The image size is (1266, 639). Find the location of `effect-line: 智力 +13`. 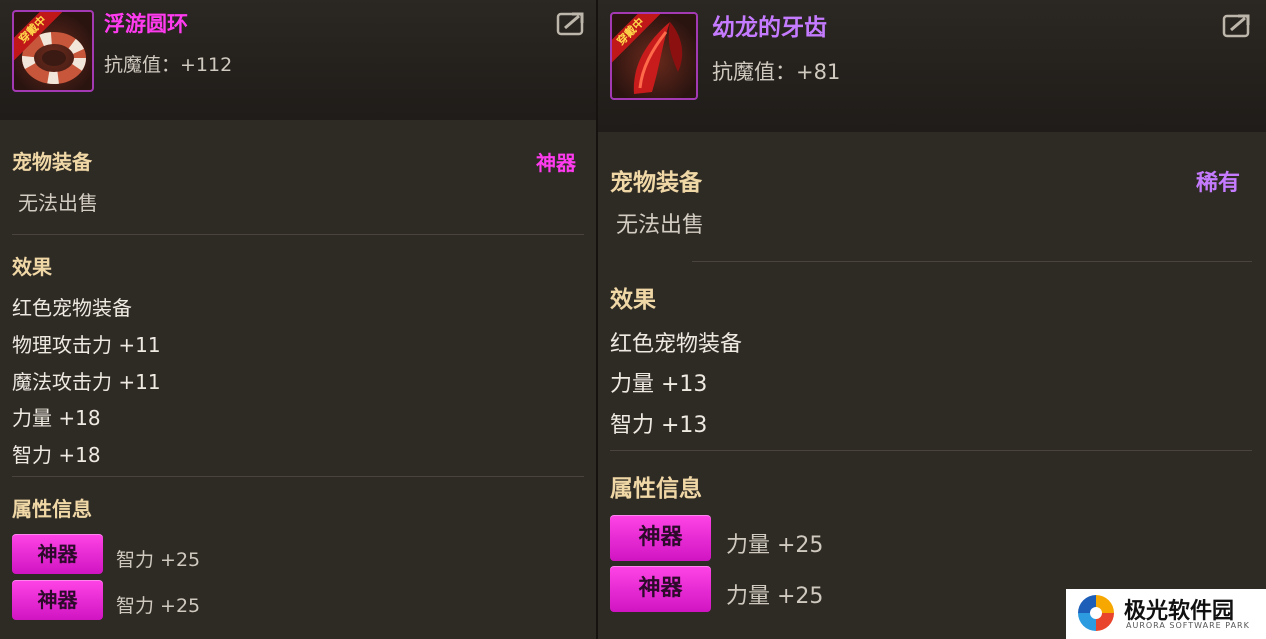

effect-line: 智力 +13 is located at coordinates (659, 425).